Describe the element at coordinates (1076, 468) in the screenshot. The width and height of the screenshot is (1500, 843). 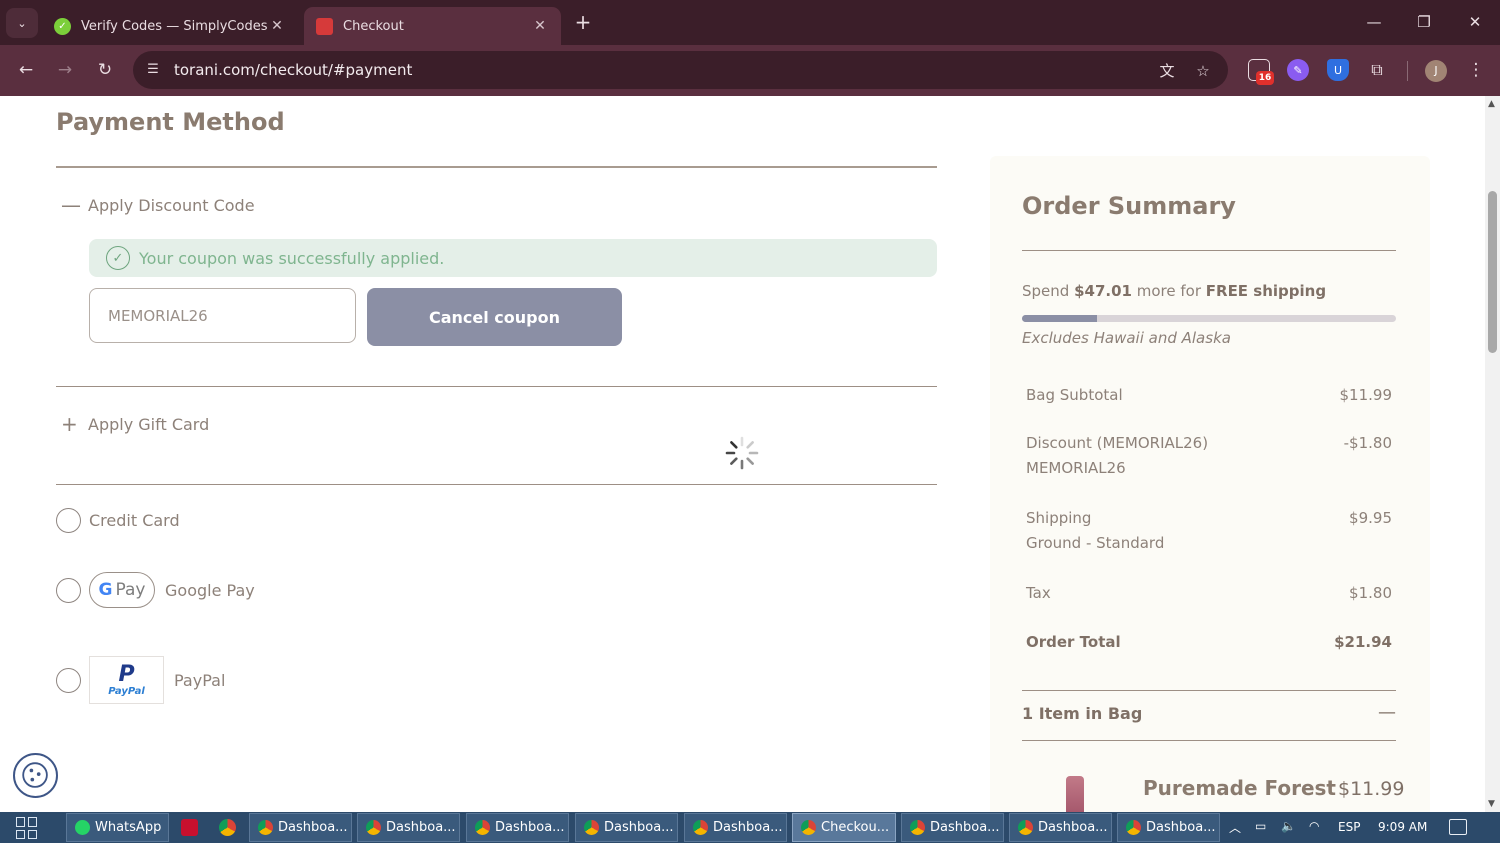
I see `line-sublabel: MEMORIAL26` at that location.